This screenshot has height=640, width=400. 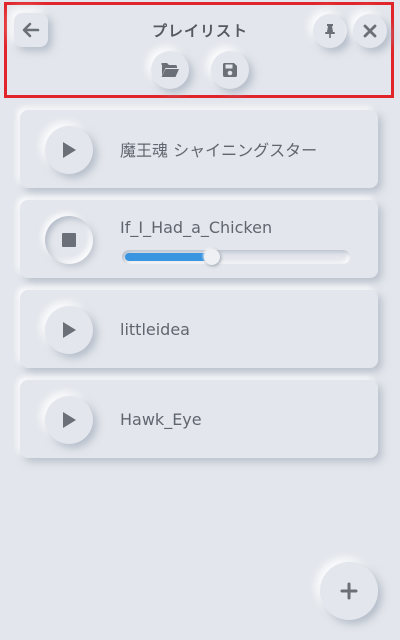 I want to click on playlist-item: 魔王魂 シャイニングスター, so click(x=199, y=149).